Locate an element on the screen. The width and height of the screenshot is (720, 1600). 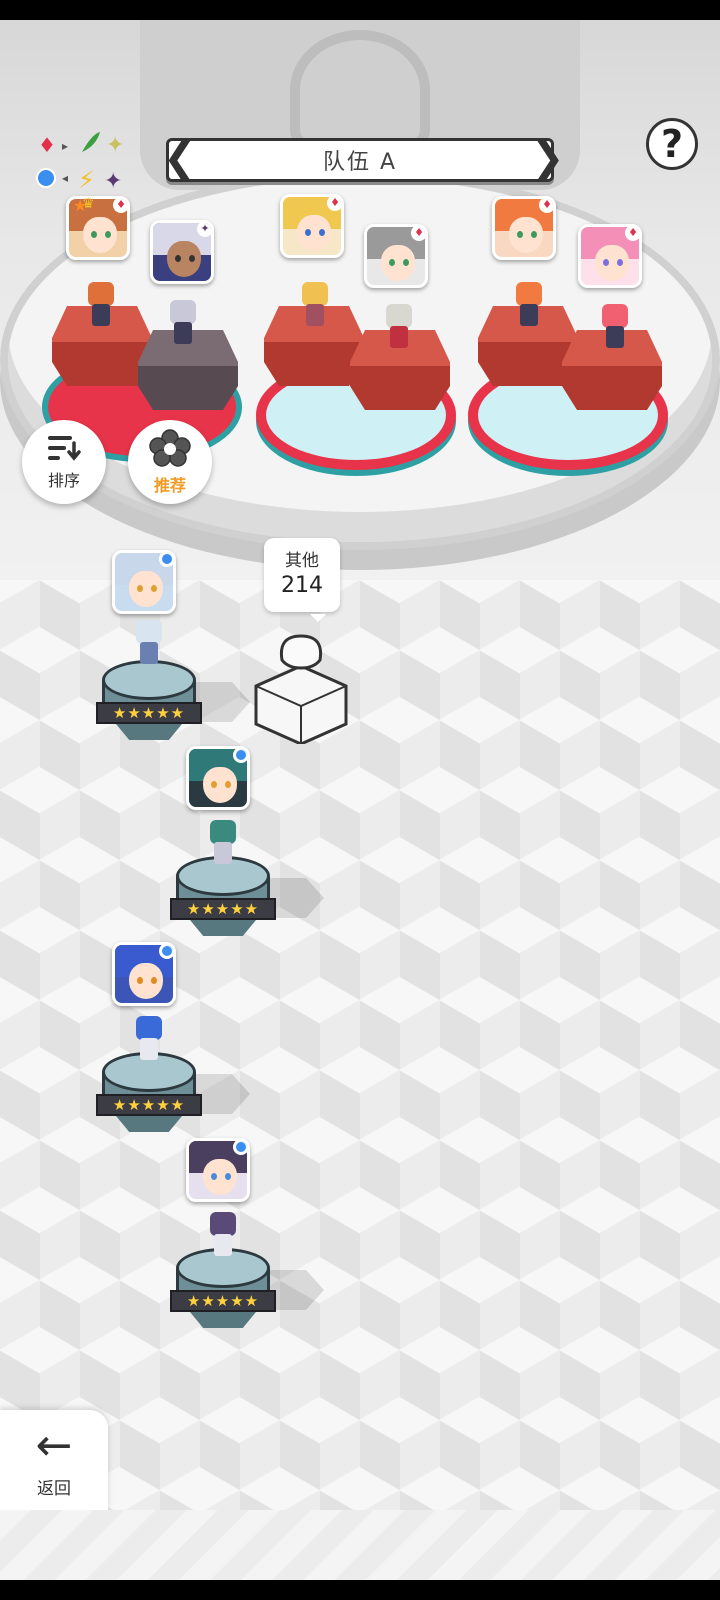
others-bubble: 其他 214 is located at coordinates (302, 580).